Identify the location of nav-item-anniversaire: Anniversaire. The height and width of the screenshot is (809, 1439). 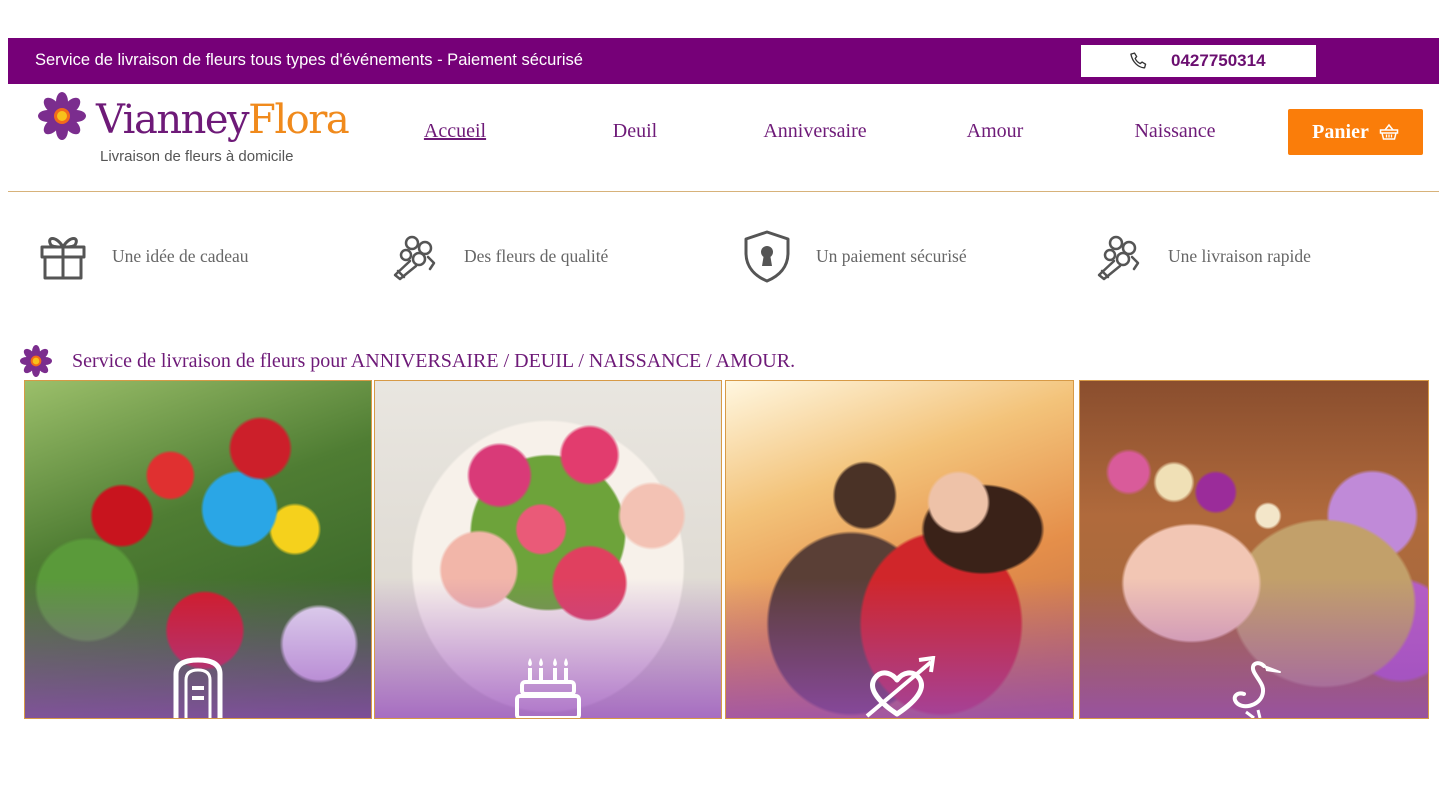
(814, 131).